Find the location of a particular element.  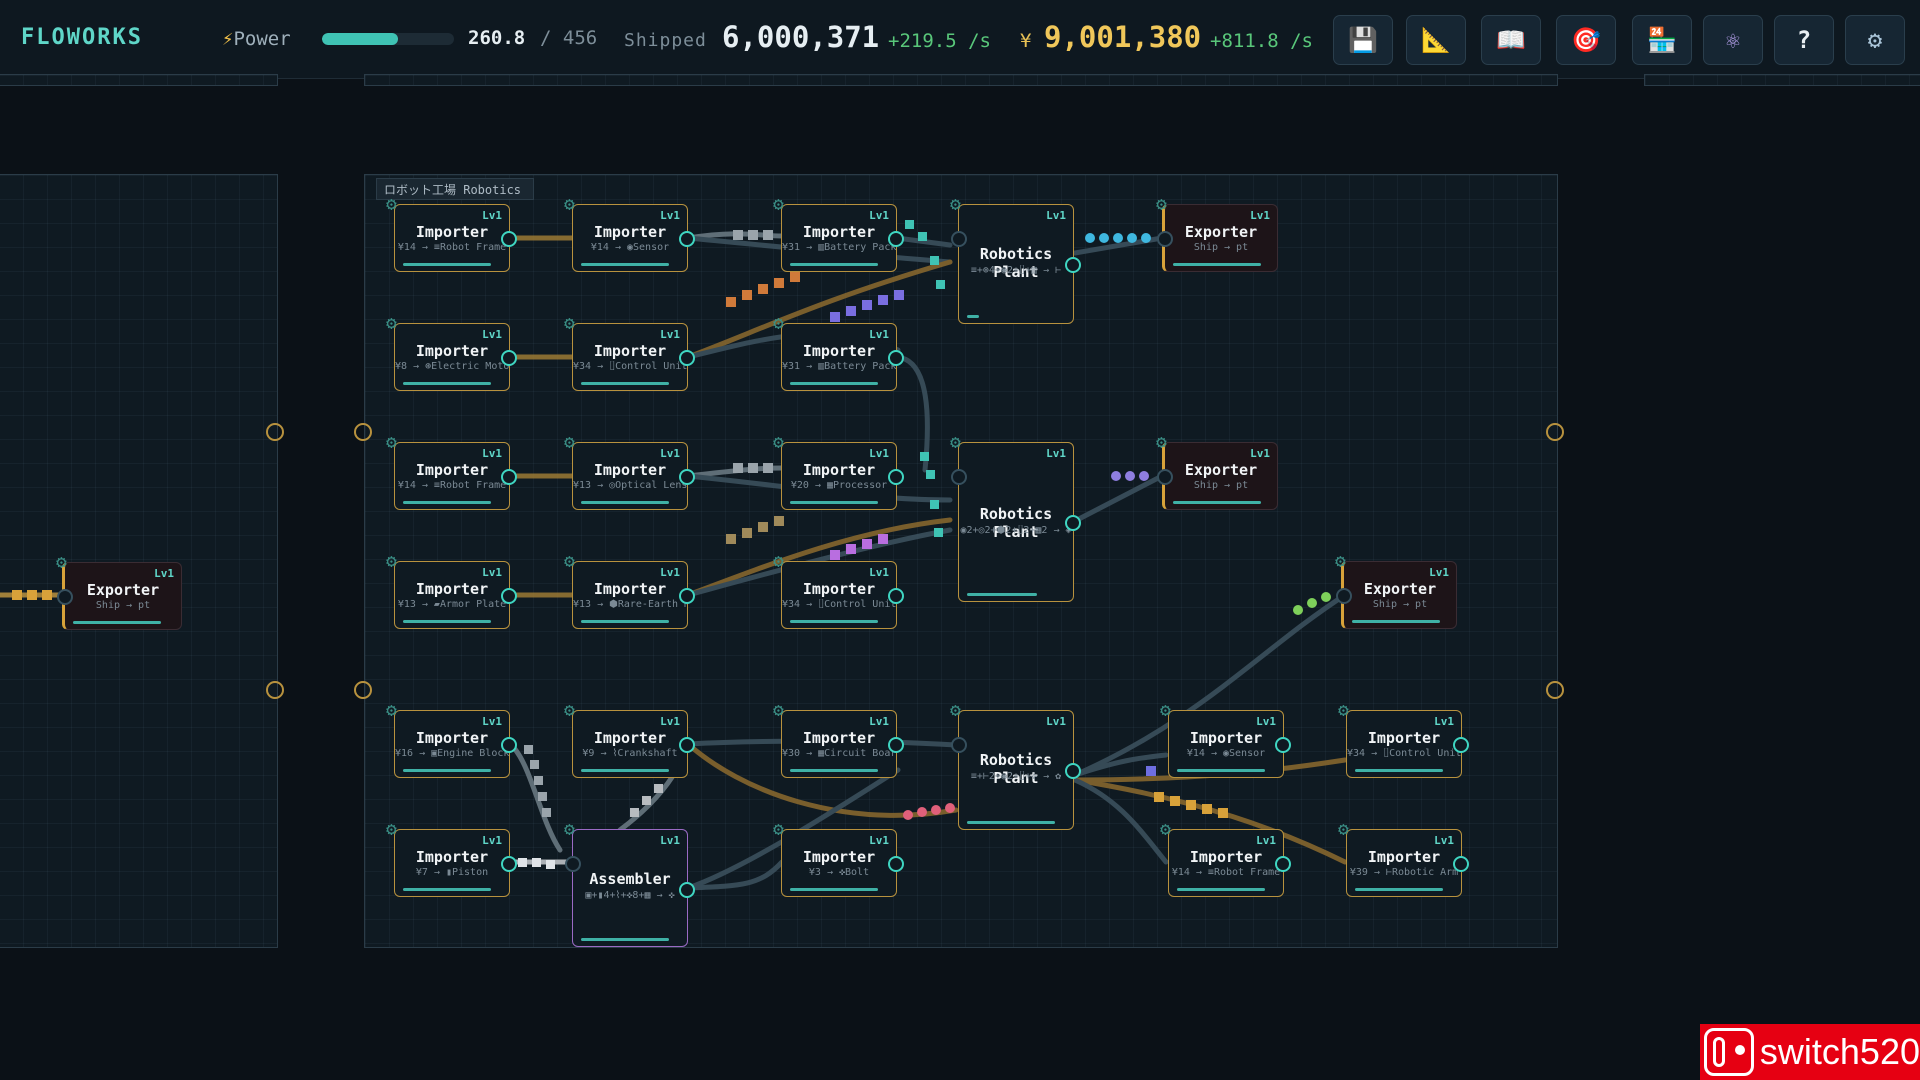

switch-logo-icon is located at coordinates (1729, 1052).